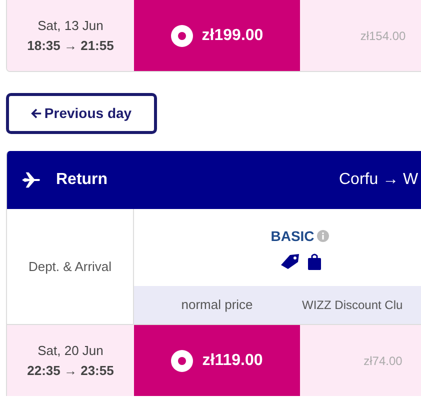 The width and height of the screenshot is (421, 403). What do you see at coordinates (292, 236) in the screenshot?
I see `fare-name: BASIC` at bounding box center [292, 236].